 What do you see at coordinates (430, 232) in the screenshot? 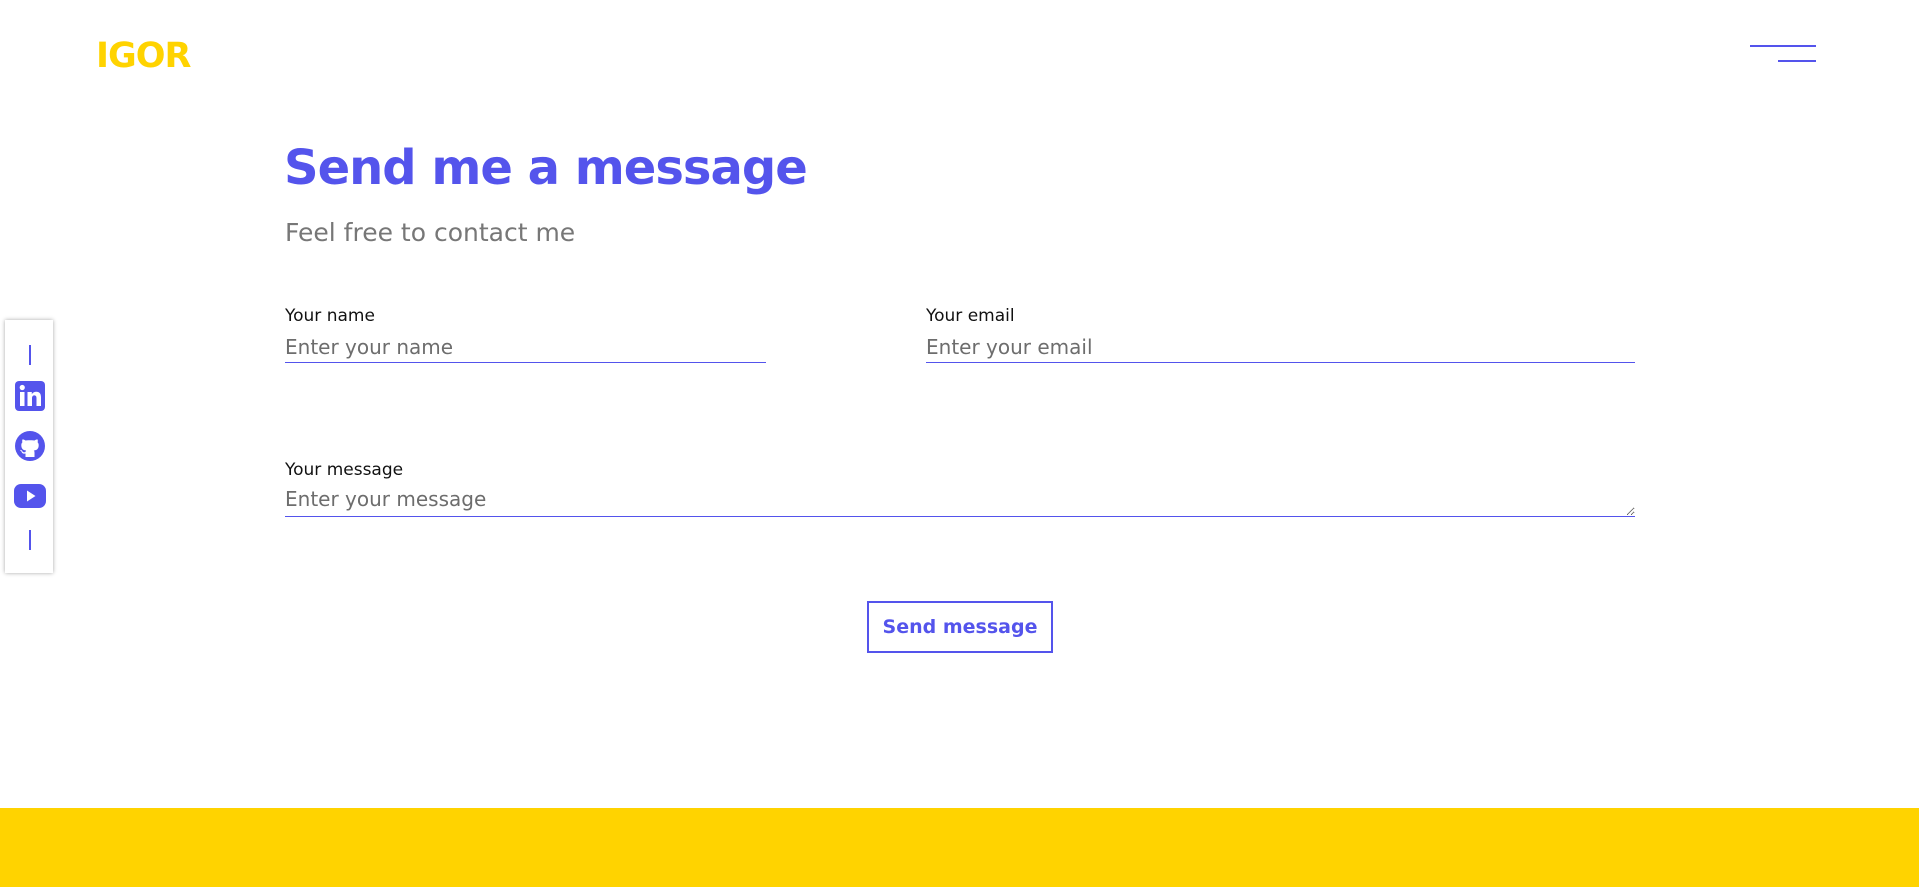
I see `page-subtitle: Feel free to contact me` at bounding box center [430, 232].